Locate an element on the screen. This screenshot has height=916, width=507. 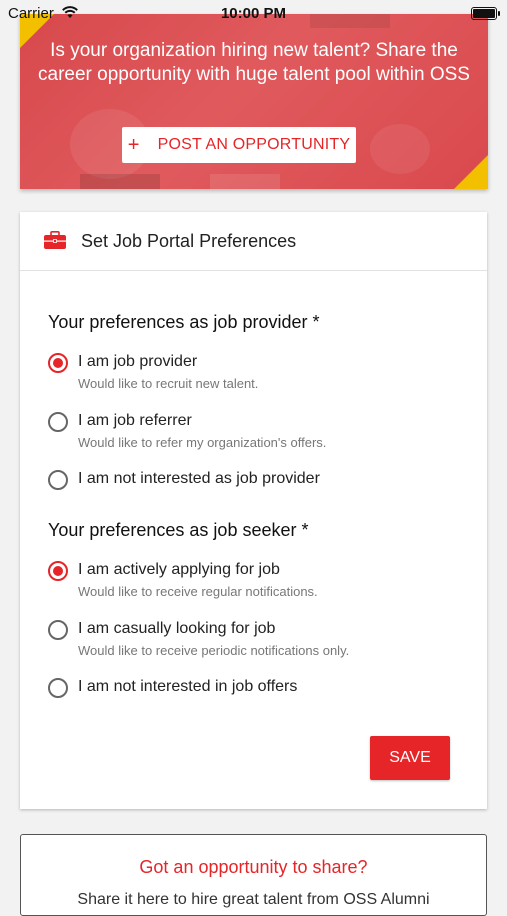
seeker-section-title: Your preferences as job seeker * is located at coordinates (178, 530).